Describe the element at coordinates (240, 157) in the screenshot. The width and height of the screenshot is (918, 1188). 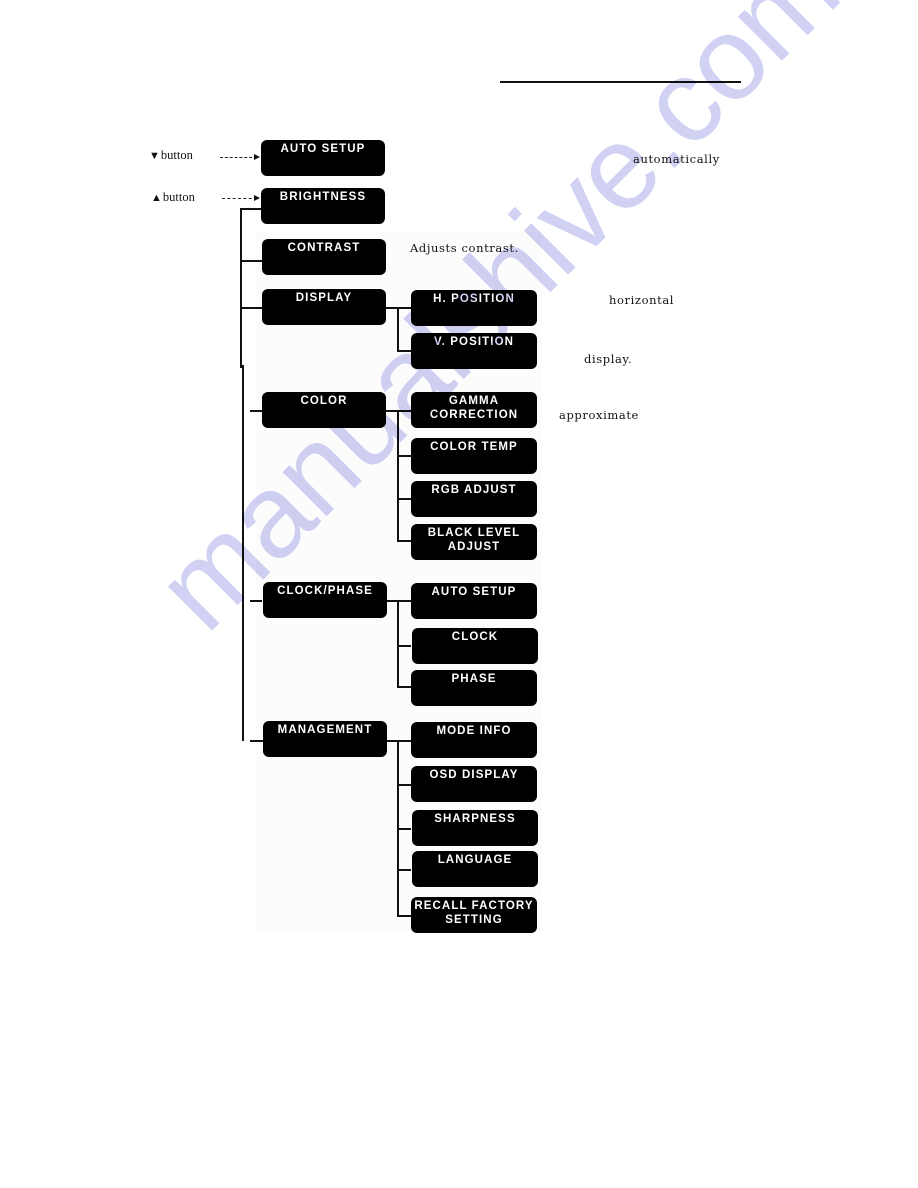
I see `down-arrow-icon` at that location.